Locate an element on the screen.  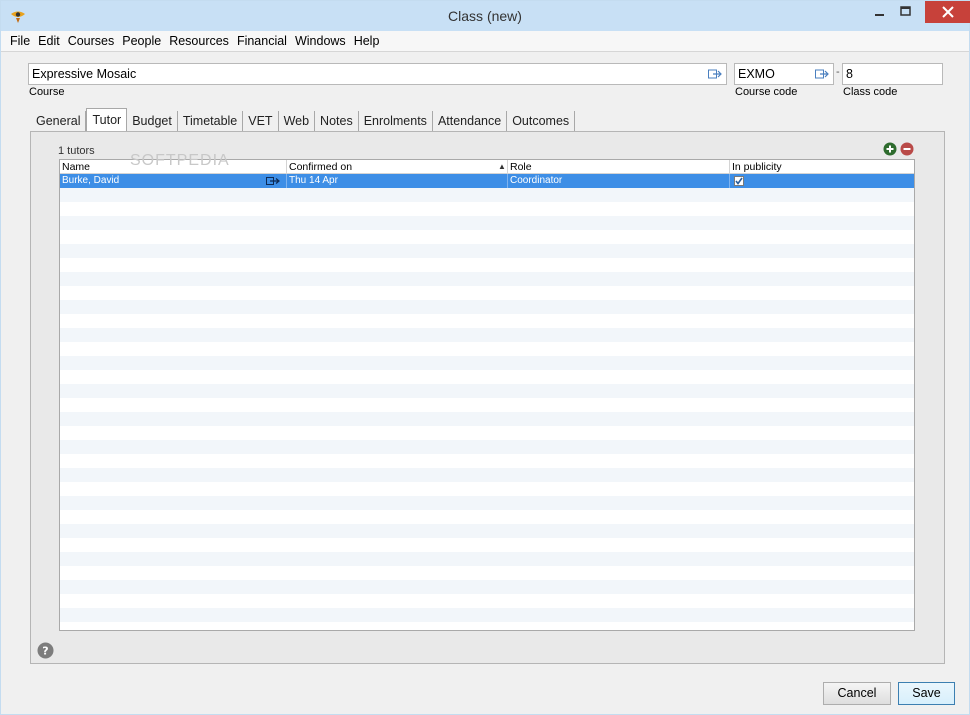
tab-timetable: Timetable is located at coordinates (210, 121).